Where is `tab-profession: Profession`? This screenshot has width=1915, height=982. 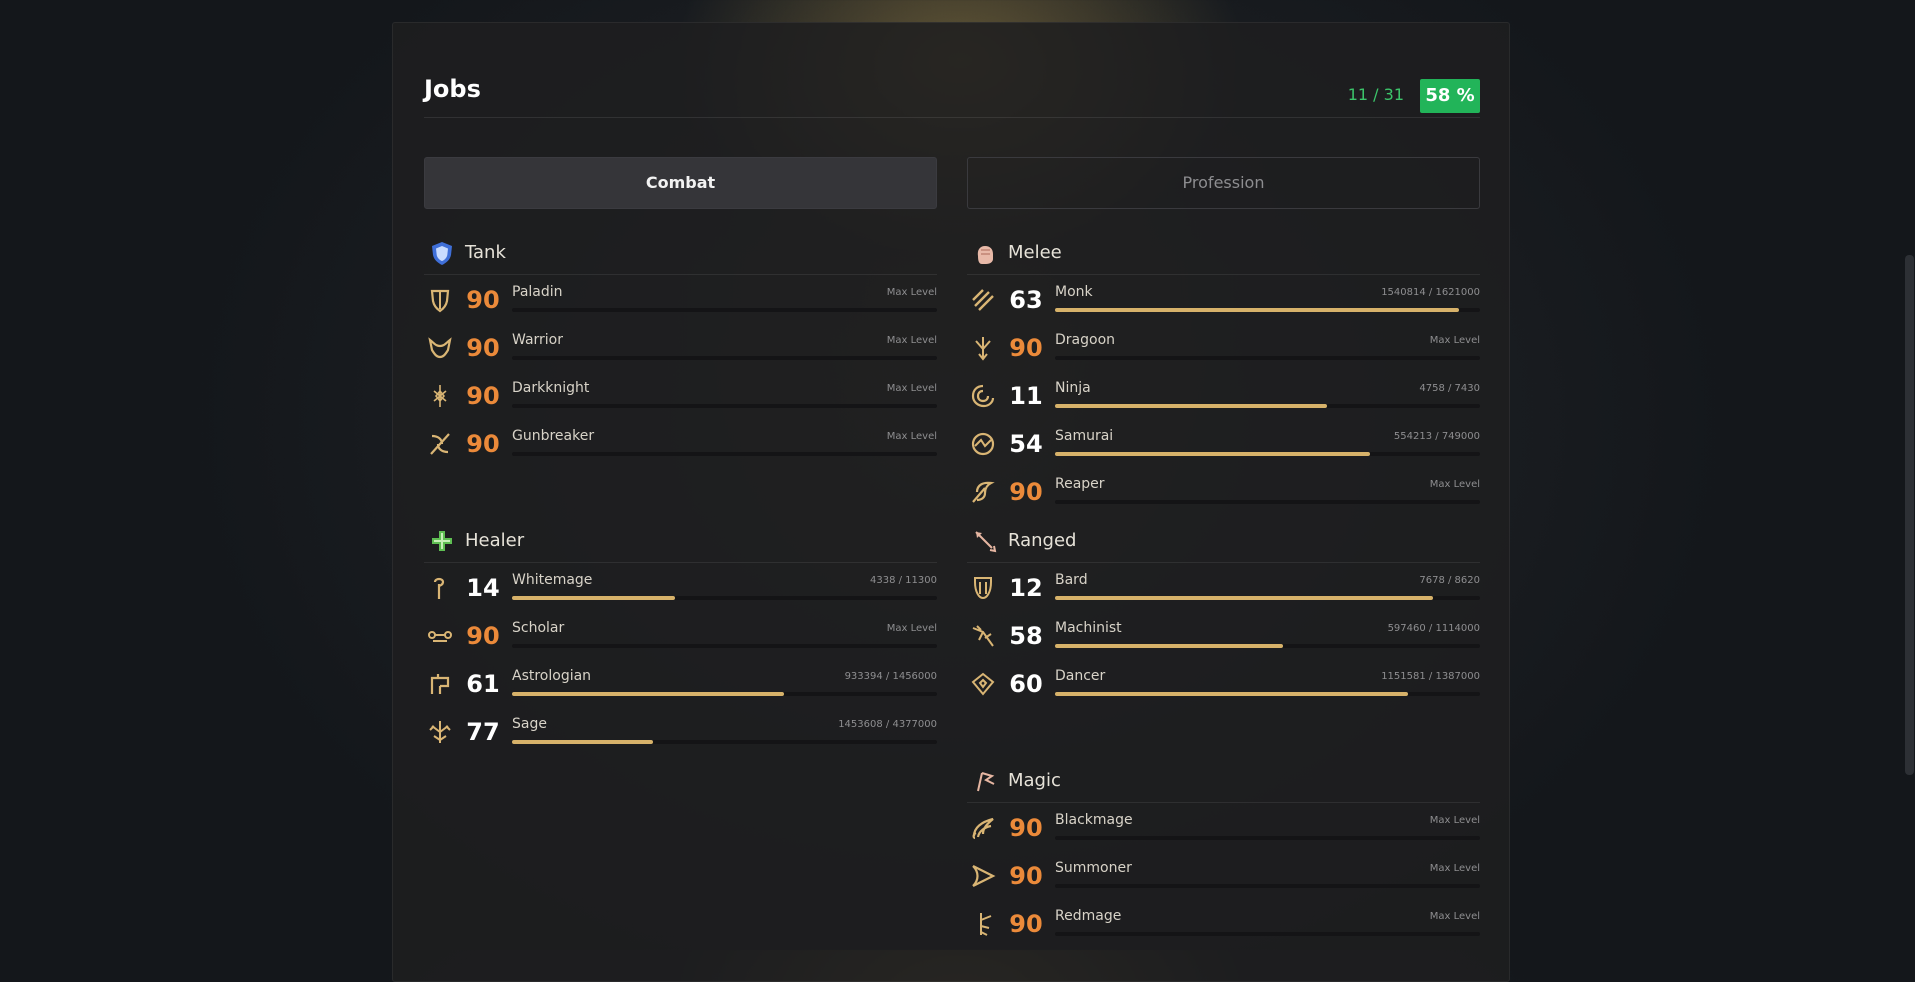
tab-profession: Profession is located at coordinates (1223, 183).